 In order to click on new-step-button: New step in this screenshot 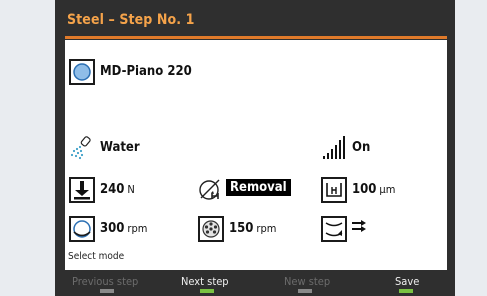, I will do `click(307, 281)`.